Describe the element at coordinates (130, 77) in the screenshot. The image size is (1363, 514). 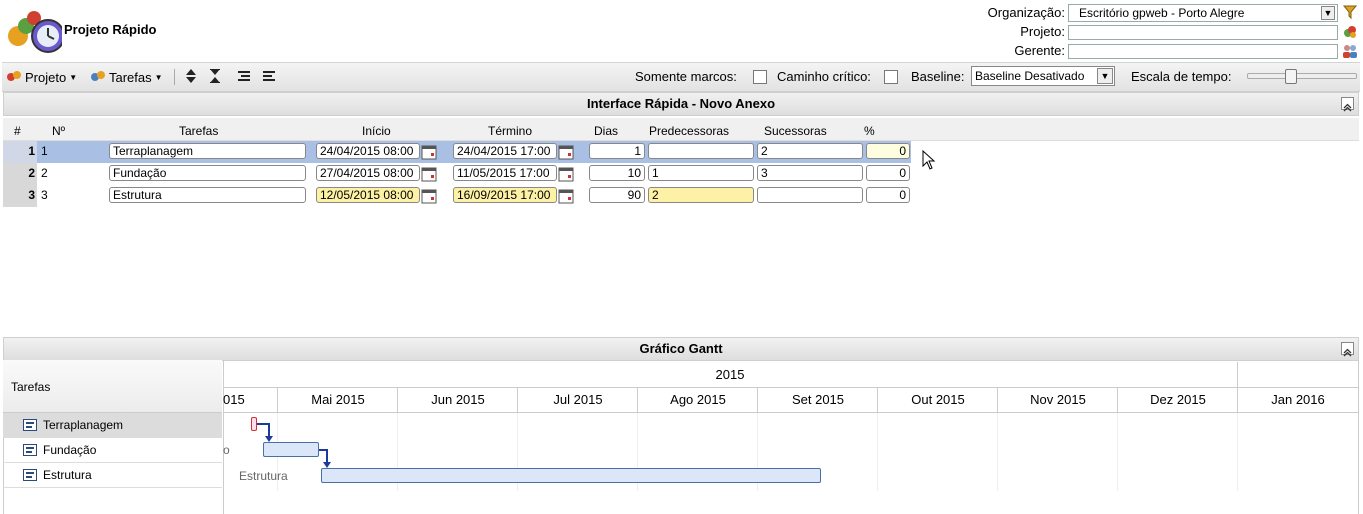
I see `tarefas-menu-label: Tarefas` at that location.